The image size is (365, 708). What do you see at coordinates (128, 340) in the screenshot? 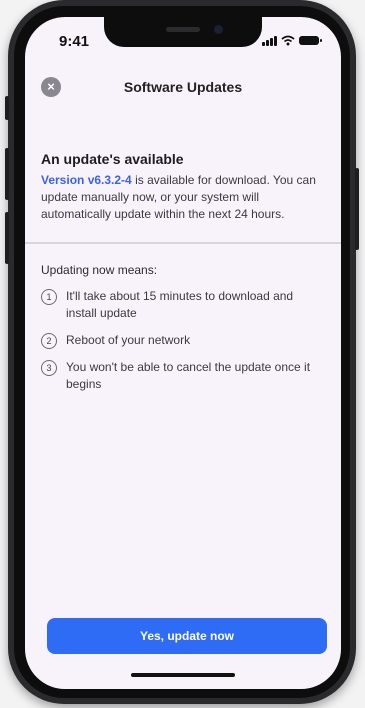
I see `list-item-text: Reboot of your network` at bounding box center [128, 340].